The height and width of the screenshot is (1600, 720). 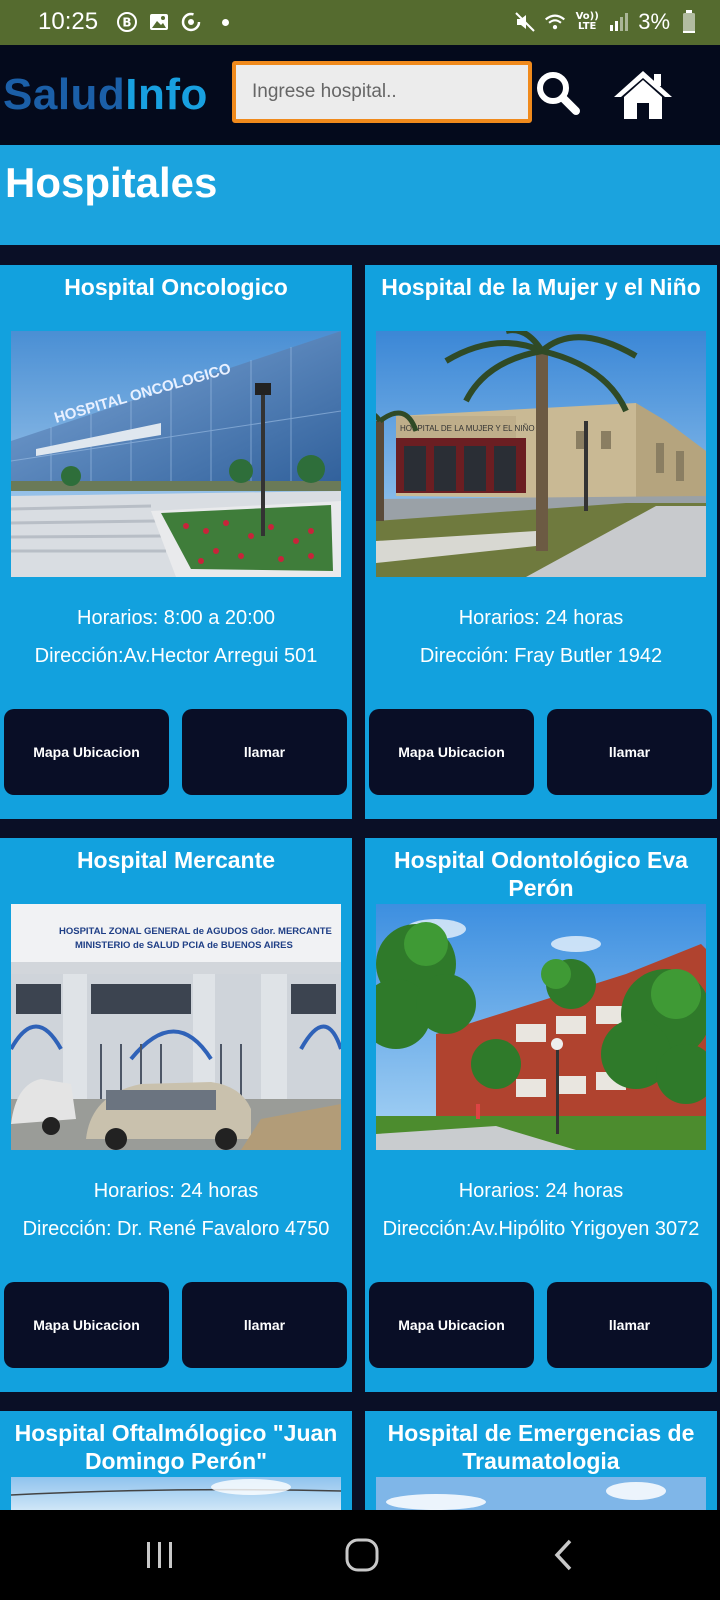 What do you see at coordinates (166, 94) in the screenshot?
I see `brand-part-info: Info` at bounding box center [166, 94].